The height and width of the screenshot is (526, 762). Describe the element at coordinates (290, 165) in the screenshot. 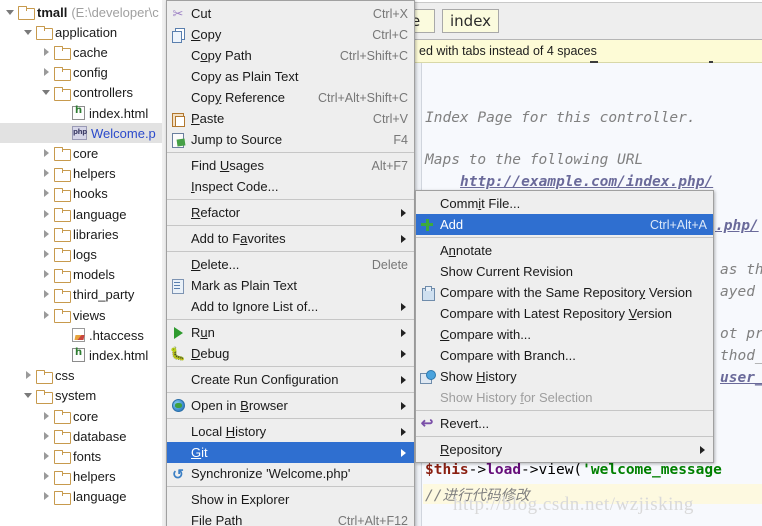

I see `menu-item-find-usages: Find Usages Alt+F7` at that location.